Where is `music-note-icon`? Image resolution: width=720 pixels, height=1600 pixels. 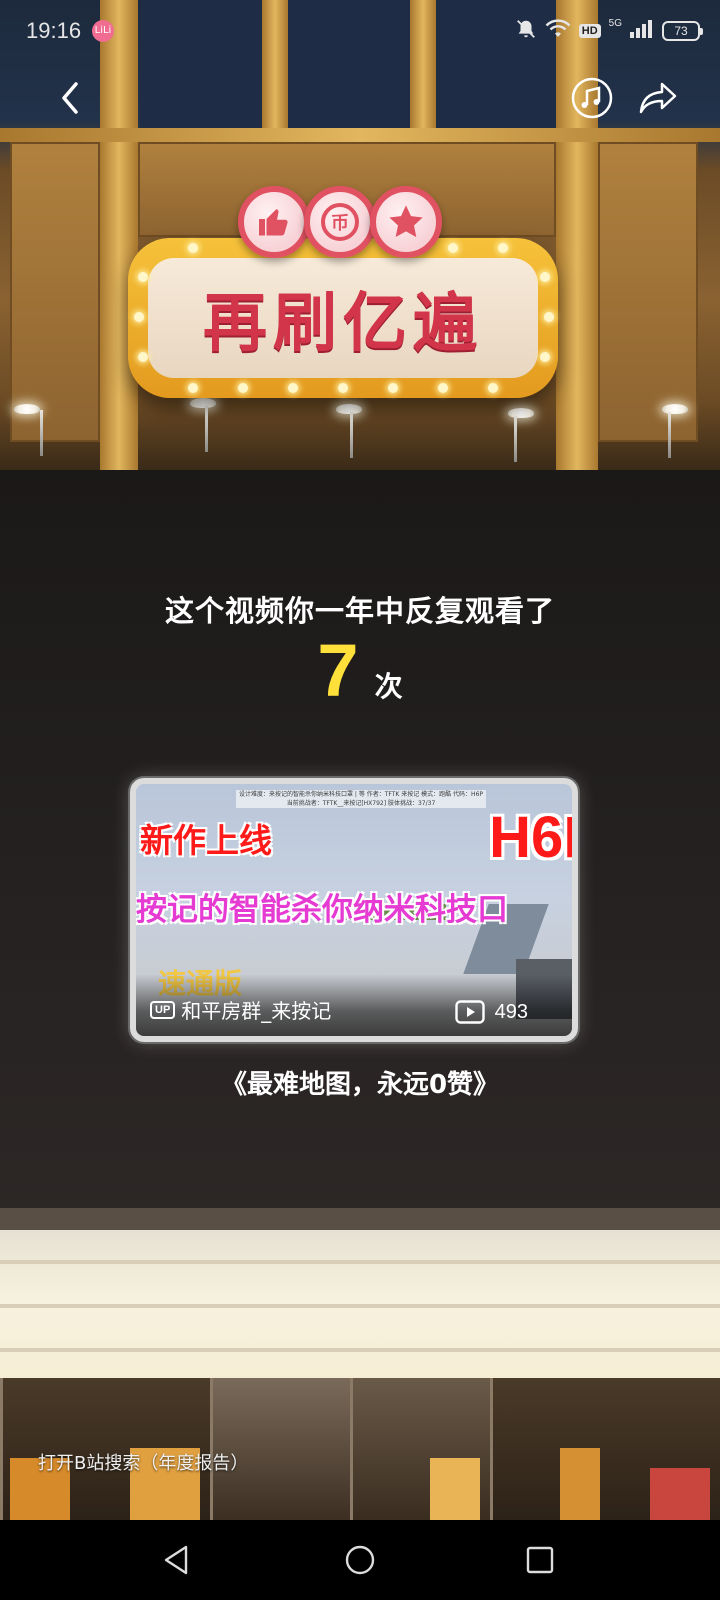
music-note-icon is located at coordinates (592, 98).